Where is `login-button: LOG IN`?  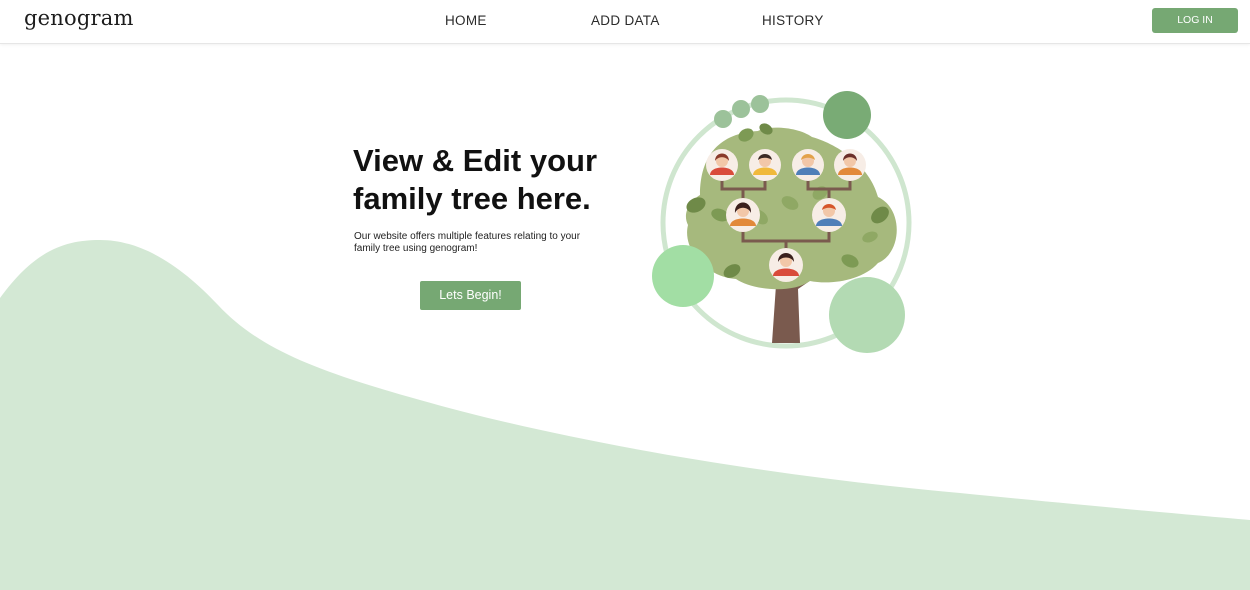
login-button: LOG IN is located at coordinates (1195, 20).